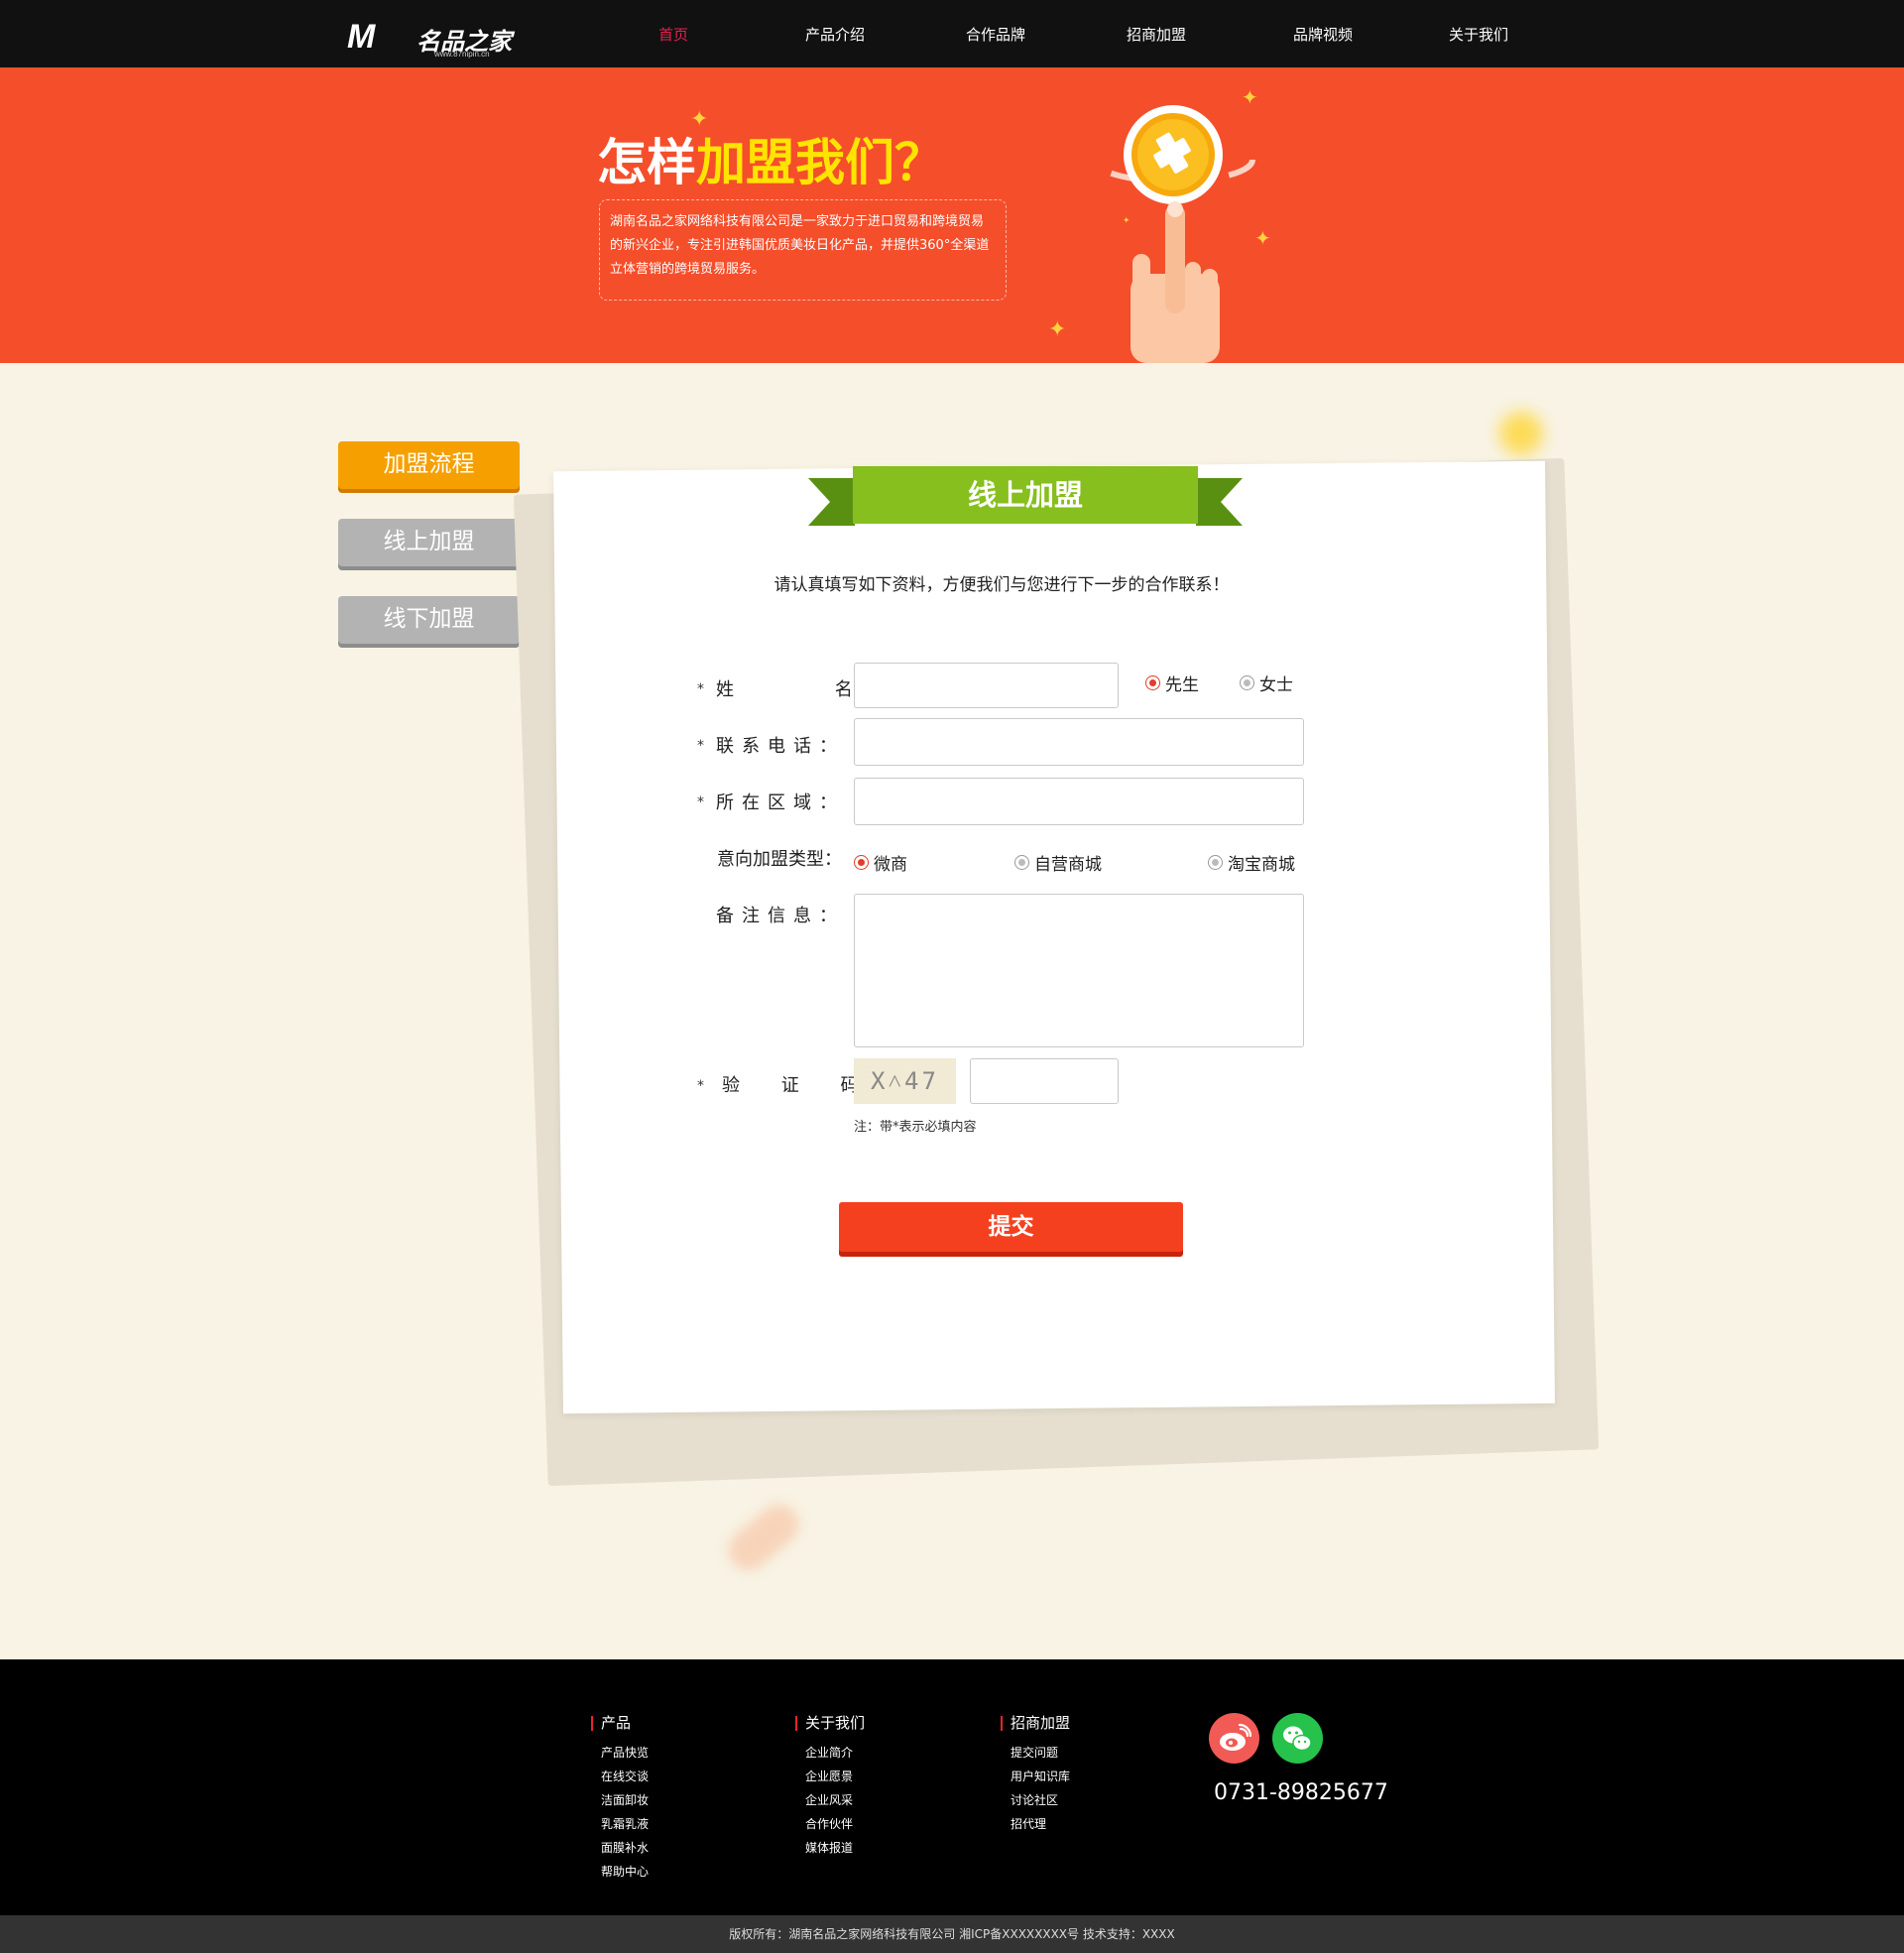 The height and width of the screenshot is (1953, 1904). Describe the element at coordinates (830, 1753) in the screenshot. I see `footer-link: 企业简介` at that location.